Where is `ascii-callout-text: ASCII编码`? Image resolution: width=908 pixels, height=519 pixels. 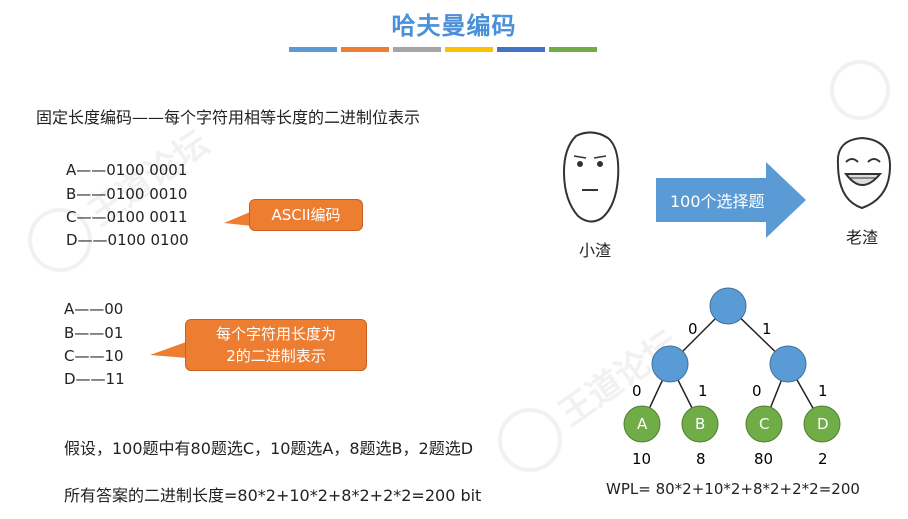
ascii-callout-text: ASCII编码 is located at coordinates (306, 215).